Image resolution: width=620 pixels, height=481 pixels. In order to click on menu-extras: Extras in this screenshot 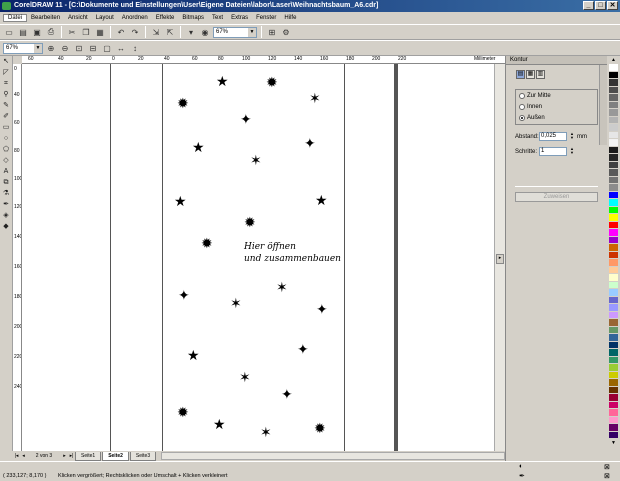, I will do `click(239, 18)`.